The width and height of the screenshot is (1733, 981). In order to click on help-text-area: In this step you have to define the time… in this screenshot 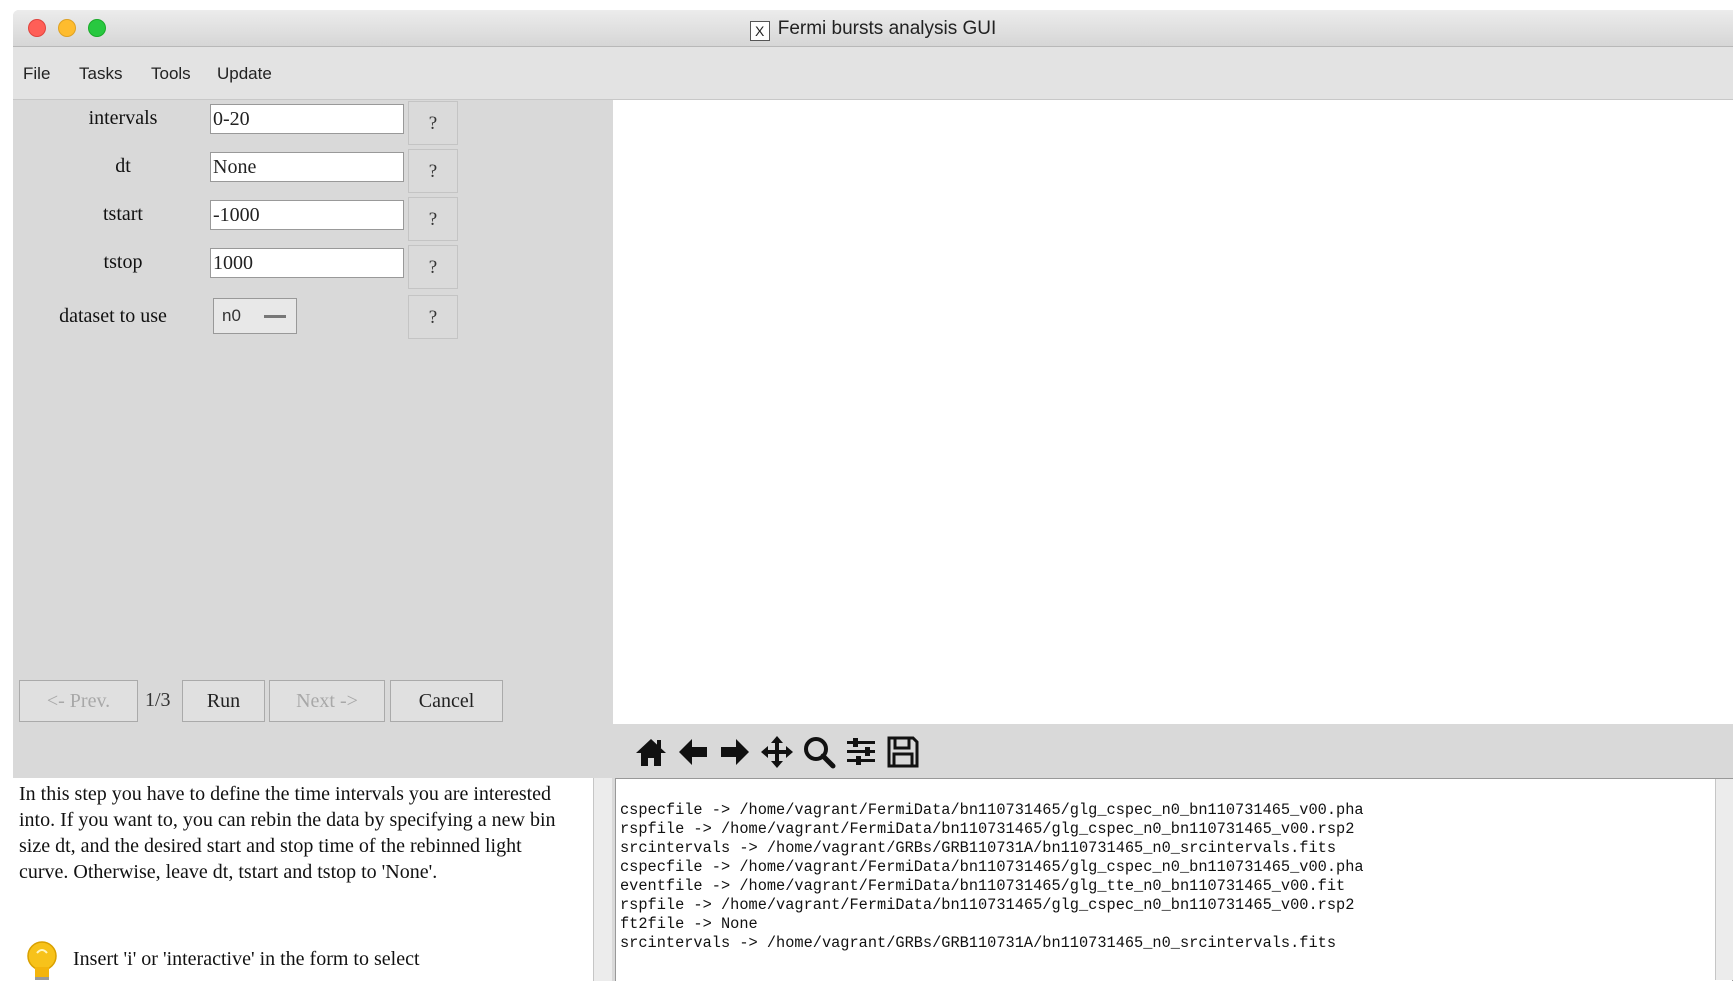, I will do `click(303, 879)`.